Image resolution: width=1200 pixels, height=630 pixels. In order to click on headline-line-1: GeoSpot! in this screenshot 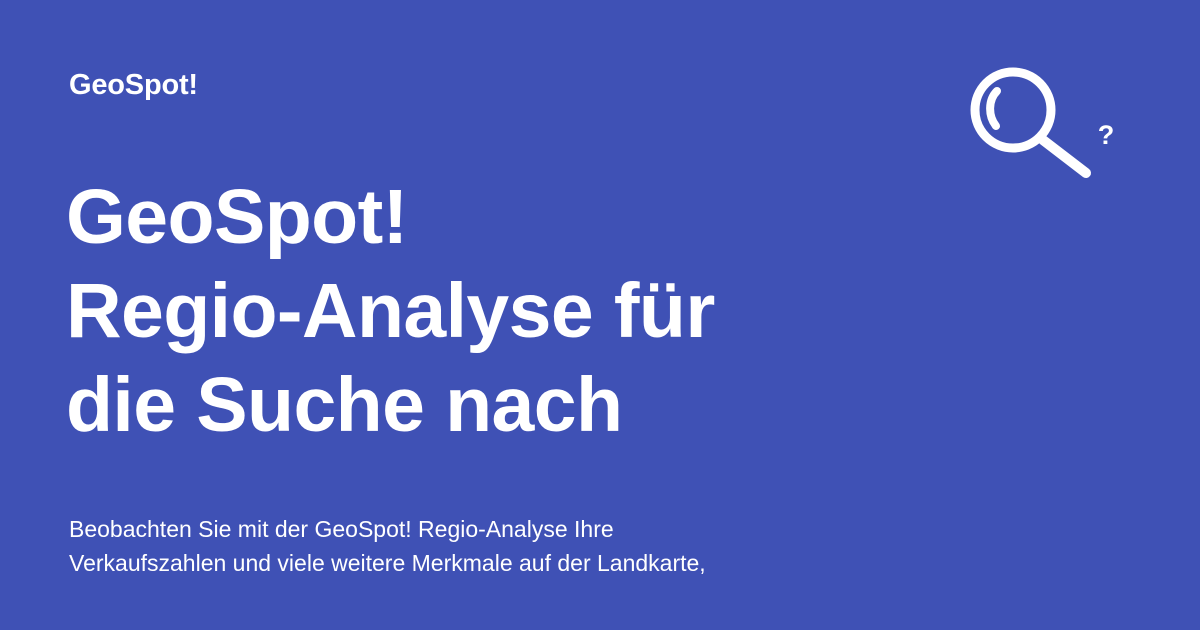, I will do `click(237, 217)`.